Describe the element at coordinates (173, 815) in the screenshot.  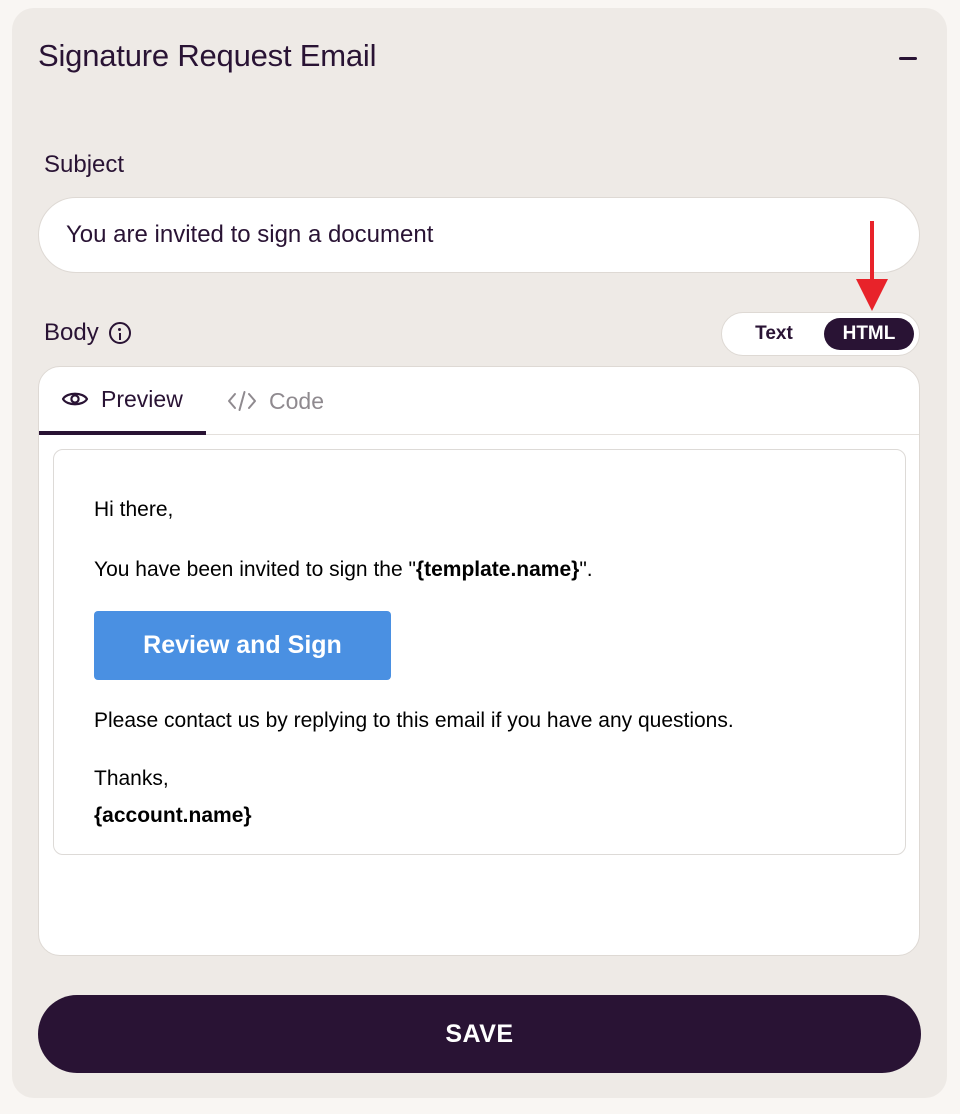
I see `account-name-variable: {account.name}` at that location.